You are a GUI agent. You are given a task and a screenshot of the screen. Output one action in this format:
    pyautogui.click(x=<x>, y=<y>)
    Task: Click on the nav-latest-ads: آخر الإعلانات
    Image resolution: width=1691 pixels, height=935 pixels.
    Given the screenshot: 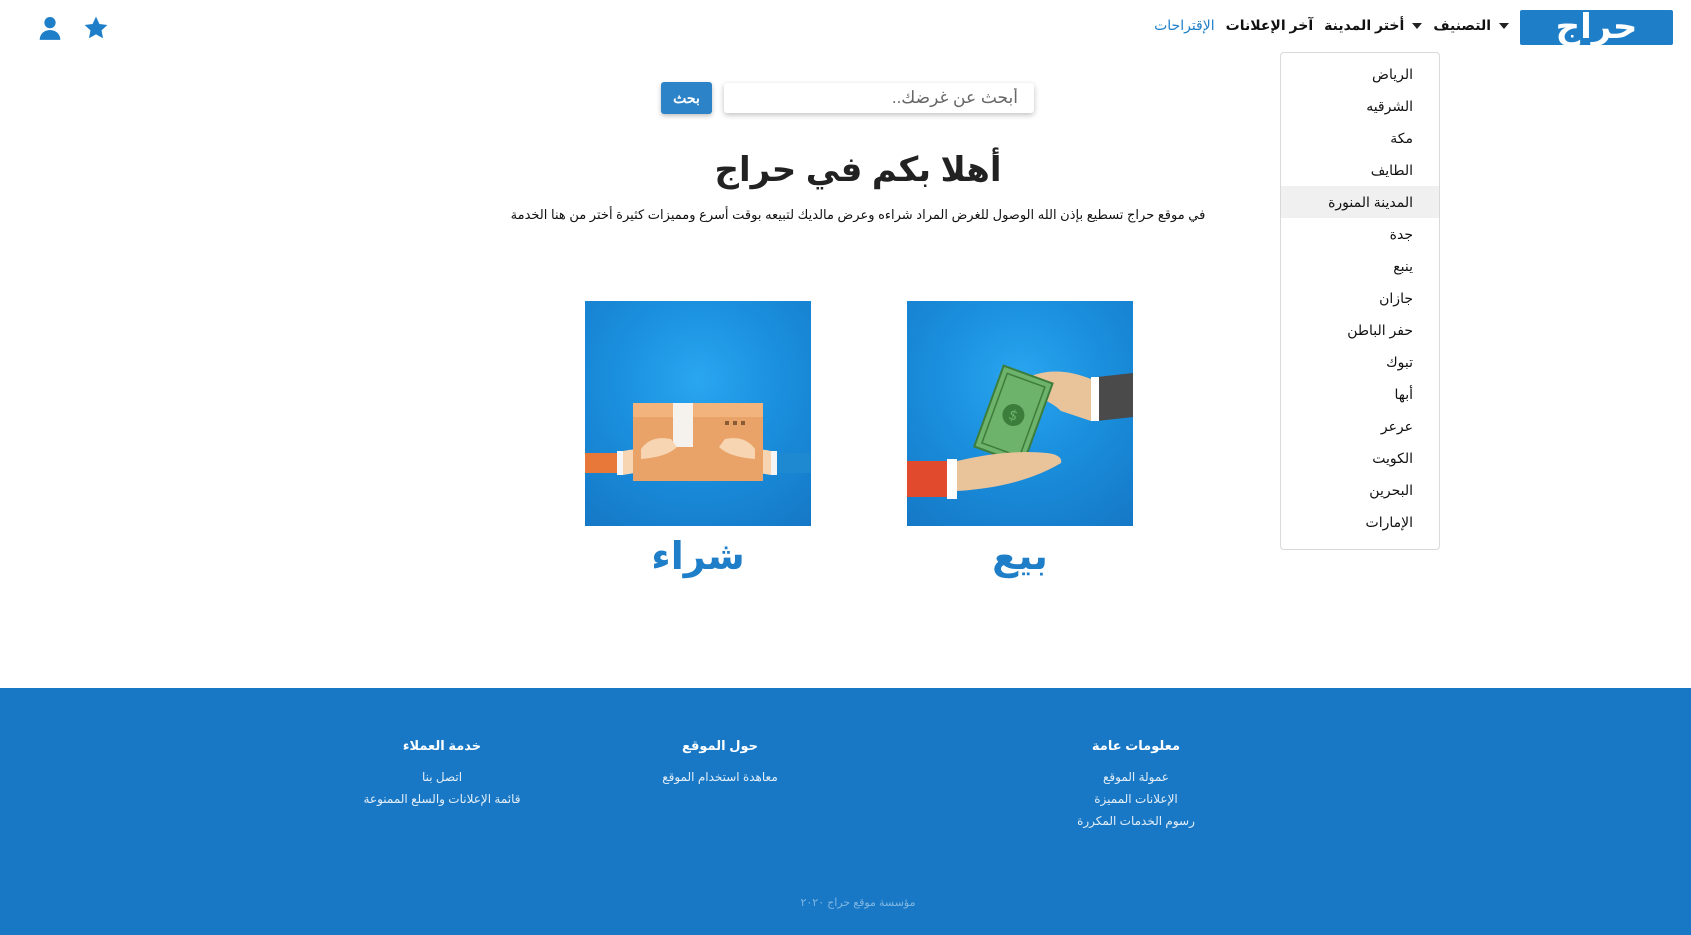 What is the action you would take?
    pyautogui.click(x=1270, y=25)
    